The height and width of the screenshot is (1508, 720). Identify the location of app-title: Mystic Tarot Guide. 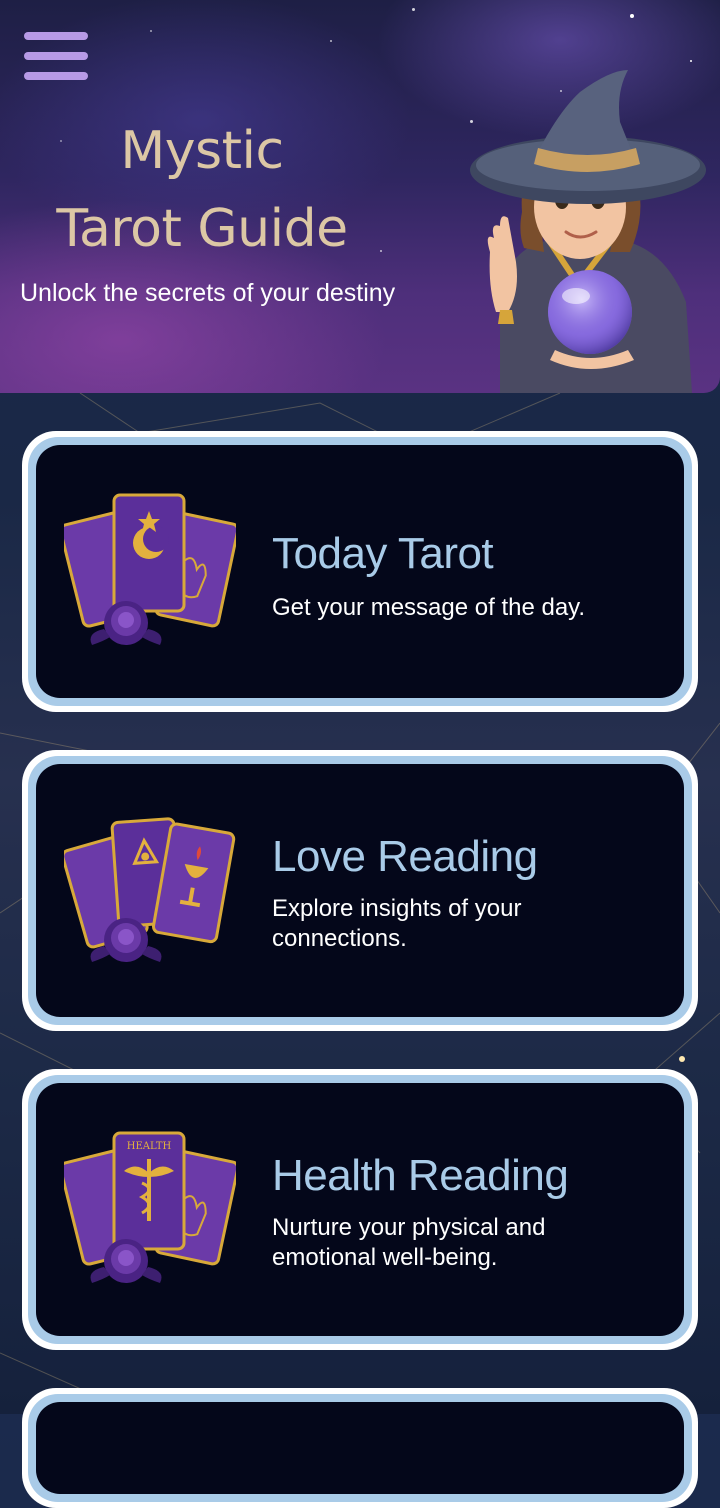
(202, 190).